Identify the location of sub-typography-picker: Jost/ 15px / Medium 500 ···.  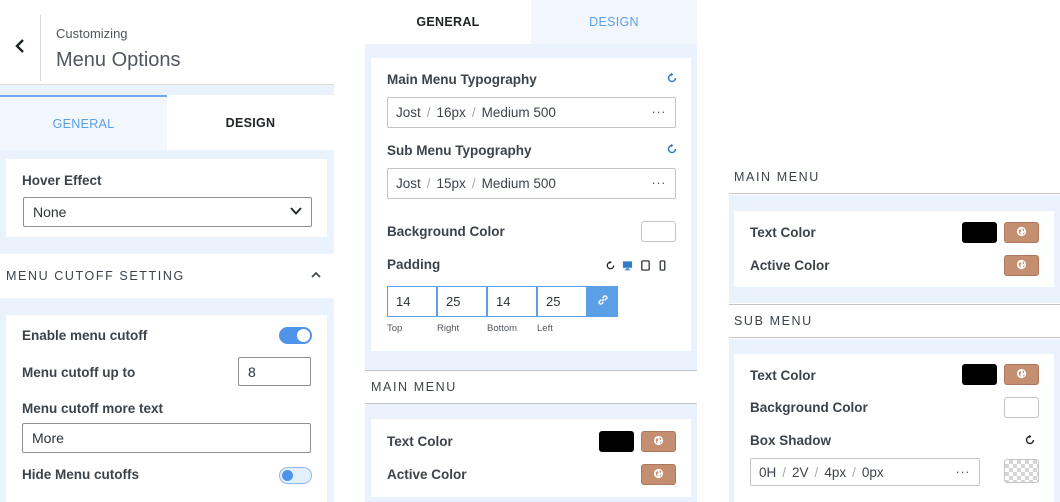
(531, 183).